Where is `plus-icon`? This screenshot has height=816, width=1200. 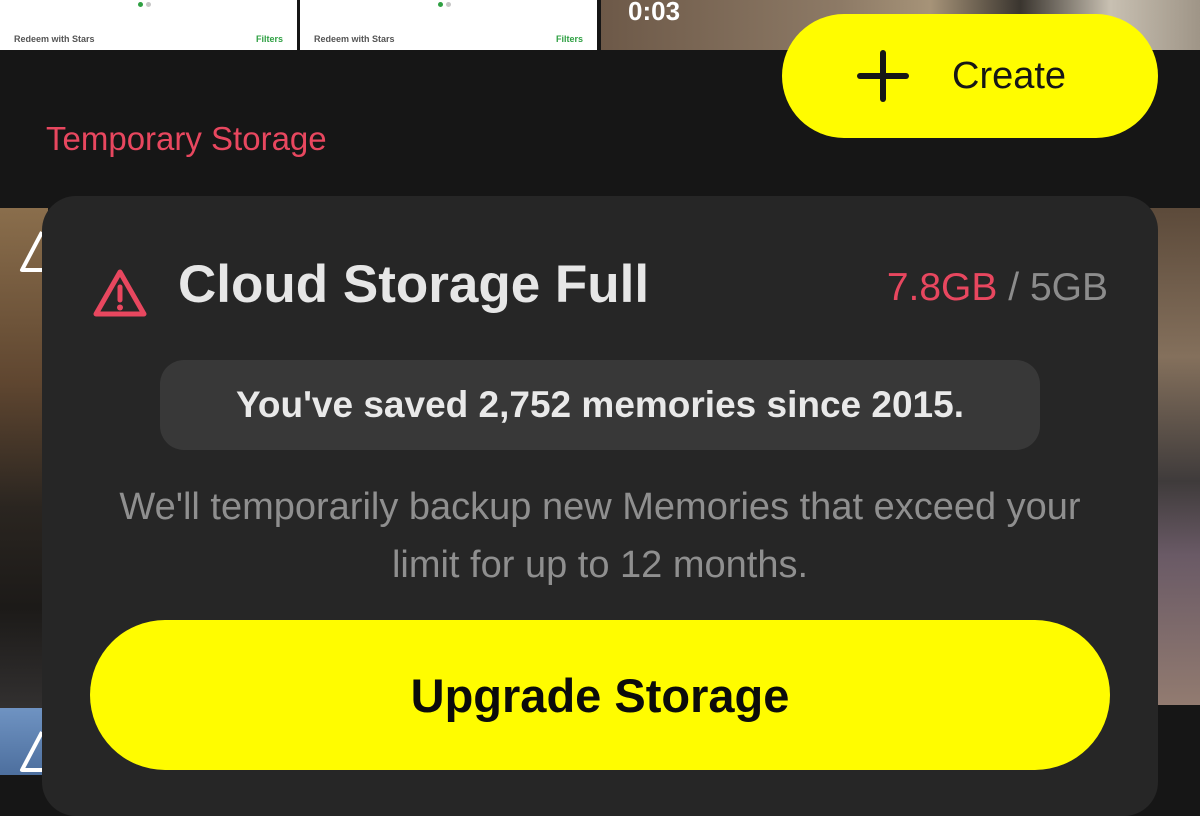
plus-icon is located at coordinates (883, 76).